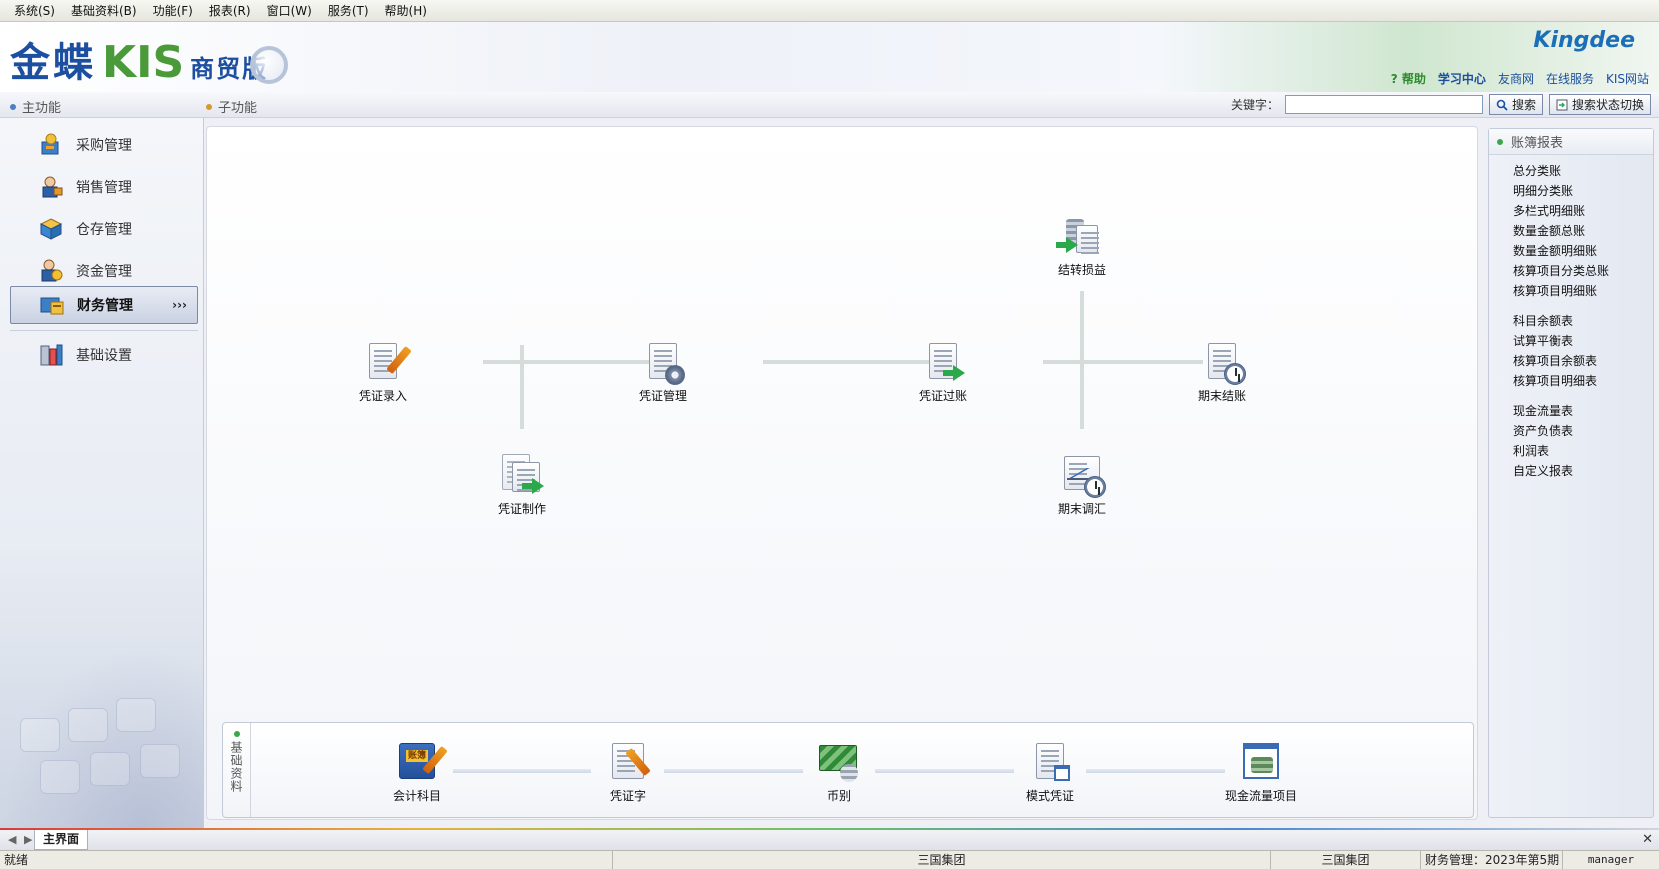 This screenshot has height=869, width=1659. I want to click on report-link-qty-amount-detail: 数量金额明细账, so click(1583, 251).